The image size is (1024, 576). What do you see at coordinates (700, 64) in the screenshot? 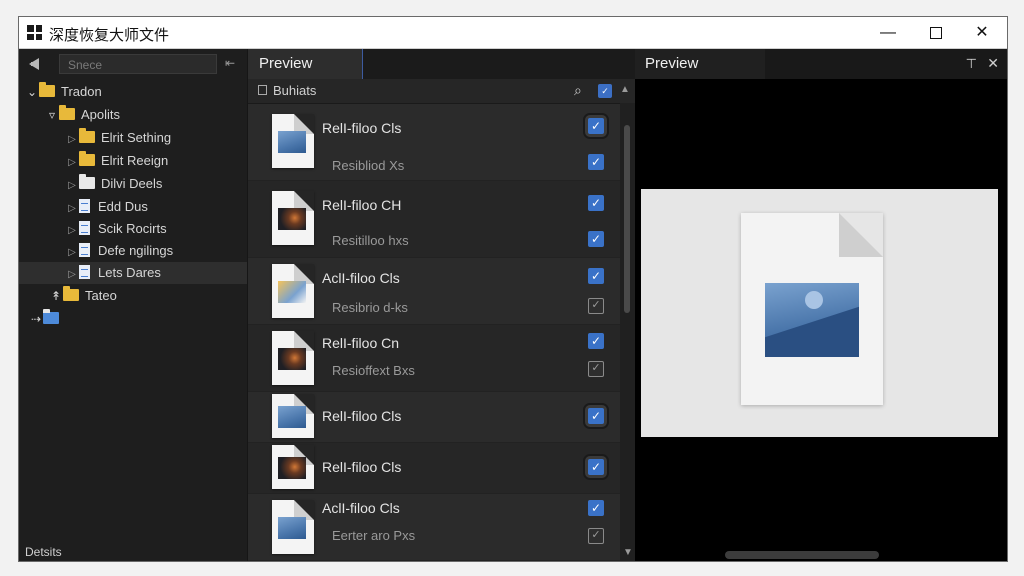
I see `preview-title: Preview` at bounding box center [700, 64].